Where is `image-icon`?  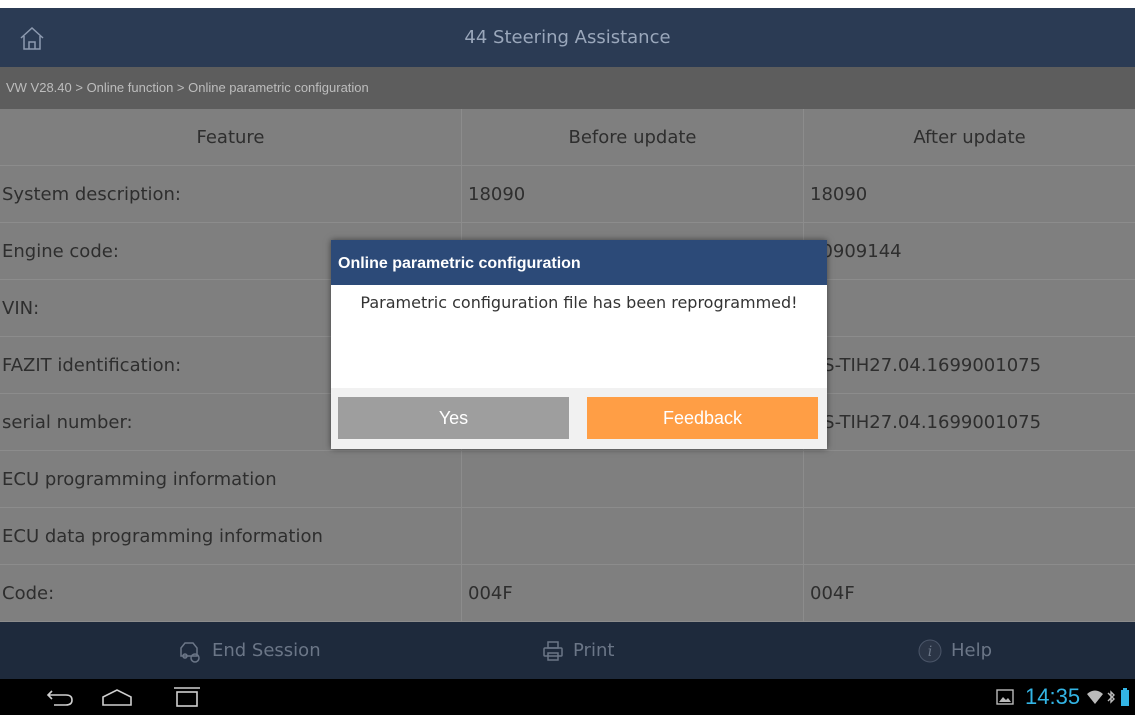
image-icon is located at coordinates (1005, 697).